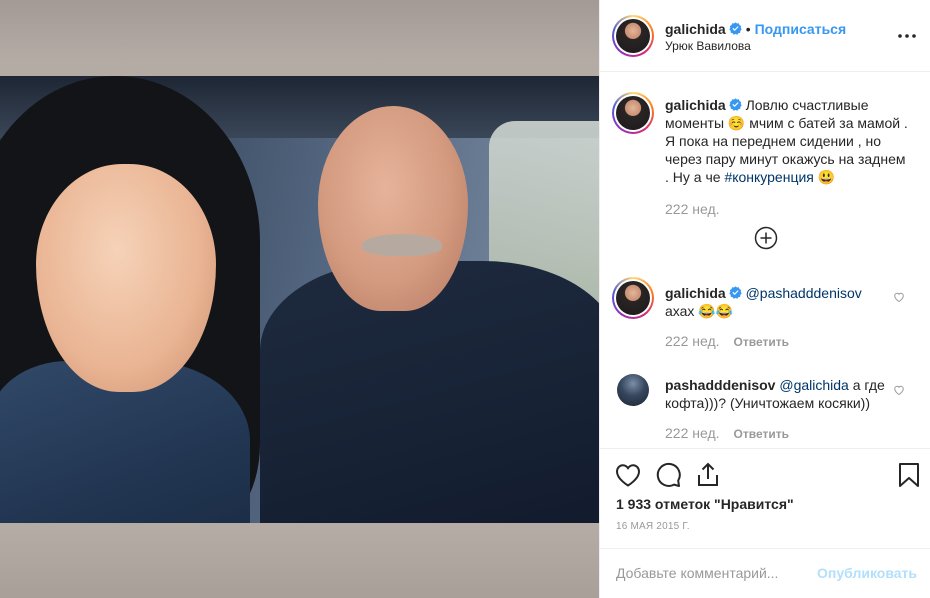  Describe the element at coordinates (716, 573) in the screenshot. I see `comment-input` at that location.